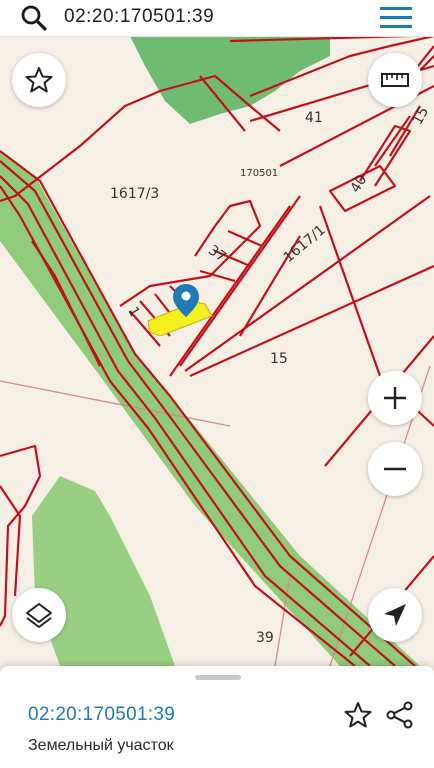 This screenshot has height=768, width=434. I want to click on ruler-button, so click(395, 80).